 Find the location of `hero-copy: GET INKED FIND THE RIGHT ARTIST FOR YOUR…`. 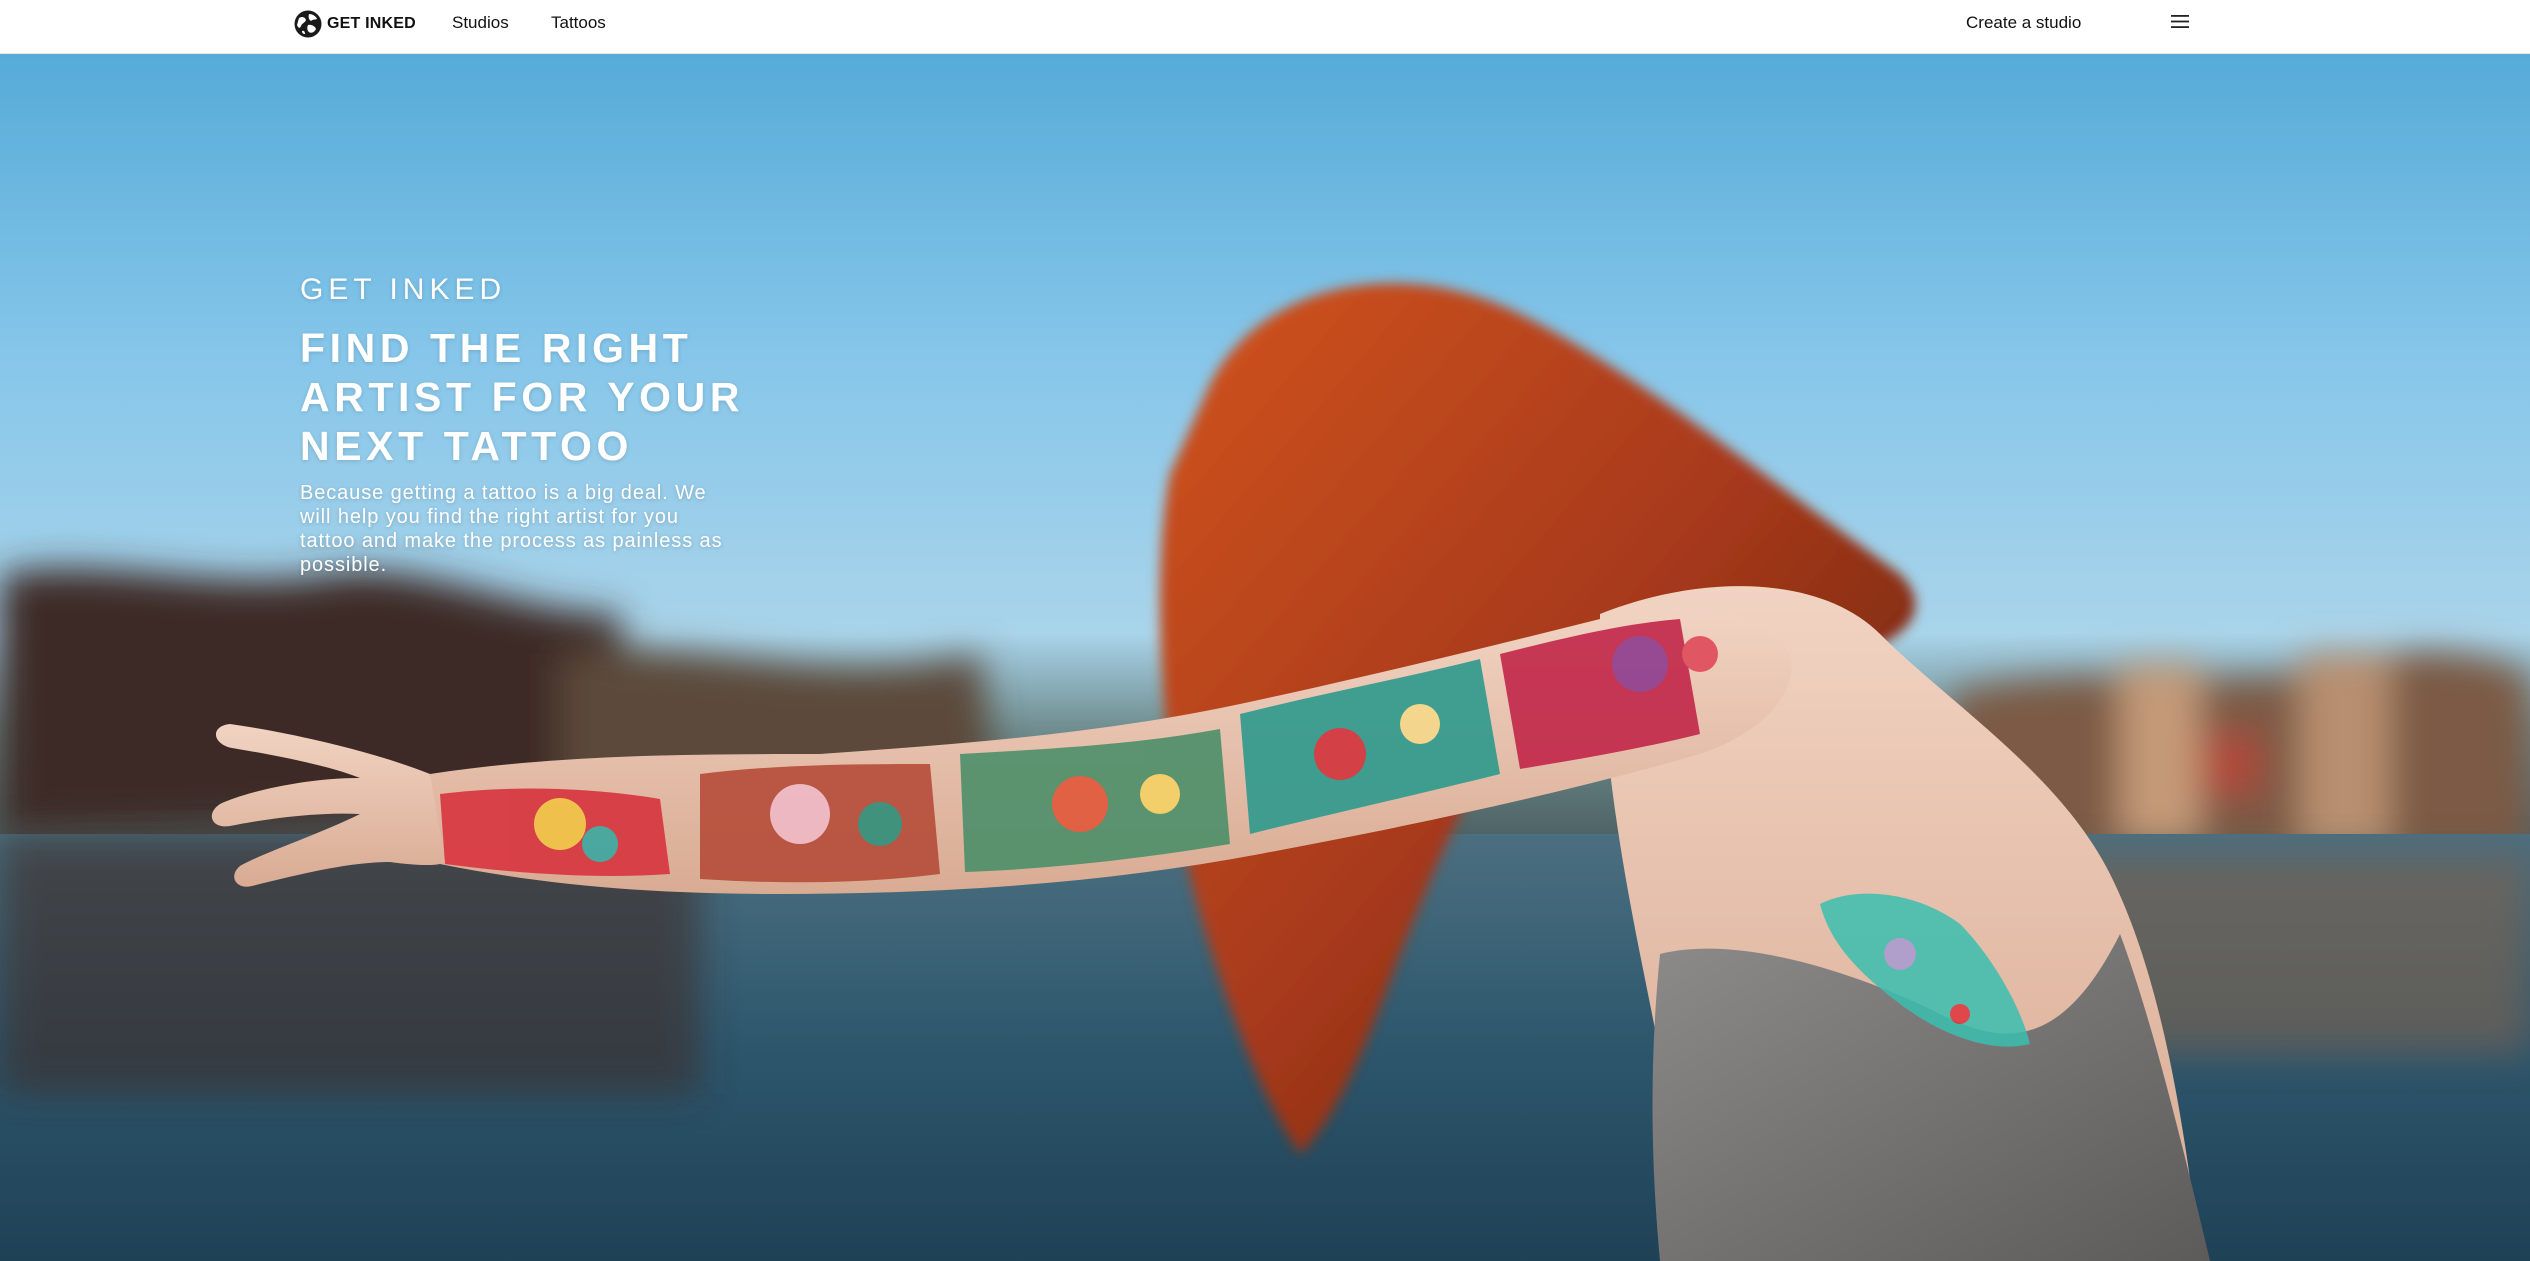

hero-copy: GET INKED FIND THE RIGHT ARTIST FOR YOUR… is located at coordinates (580, 423).